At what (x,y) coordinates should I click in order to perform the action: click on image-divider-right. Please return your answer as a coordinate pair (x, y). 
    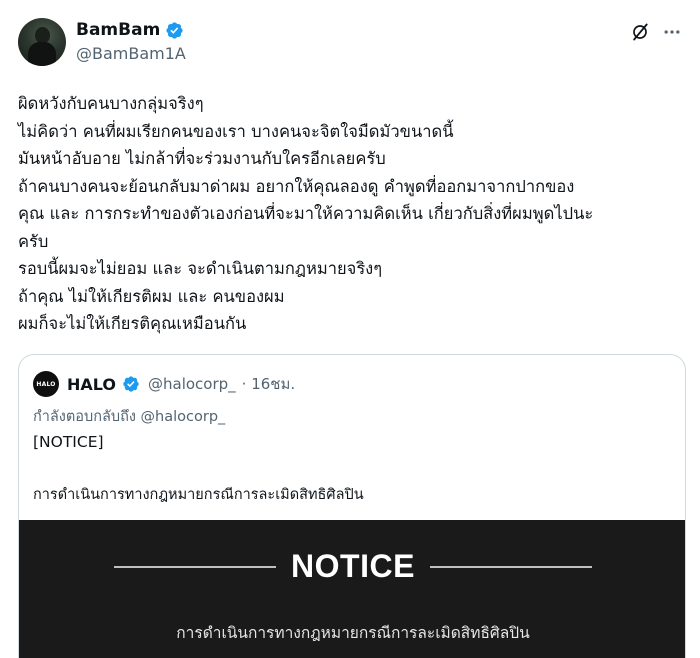
    Looking at the image, I should click on (511, 567).